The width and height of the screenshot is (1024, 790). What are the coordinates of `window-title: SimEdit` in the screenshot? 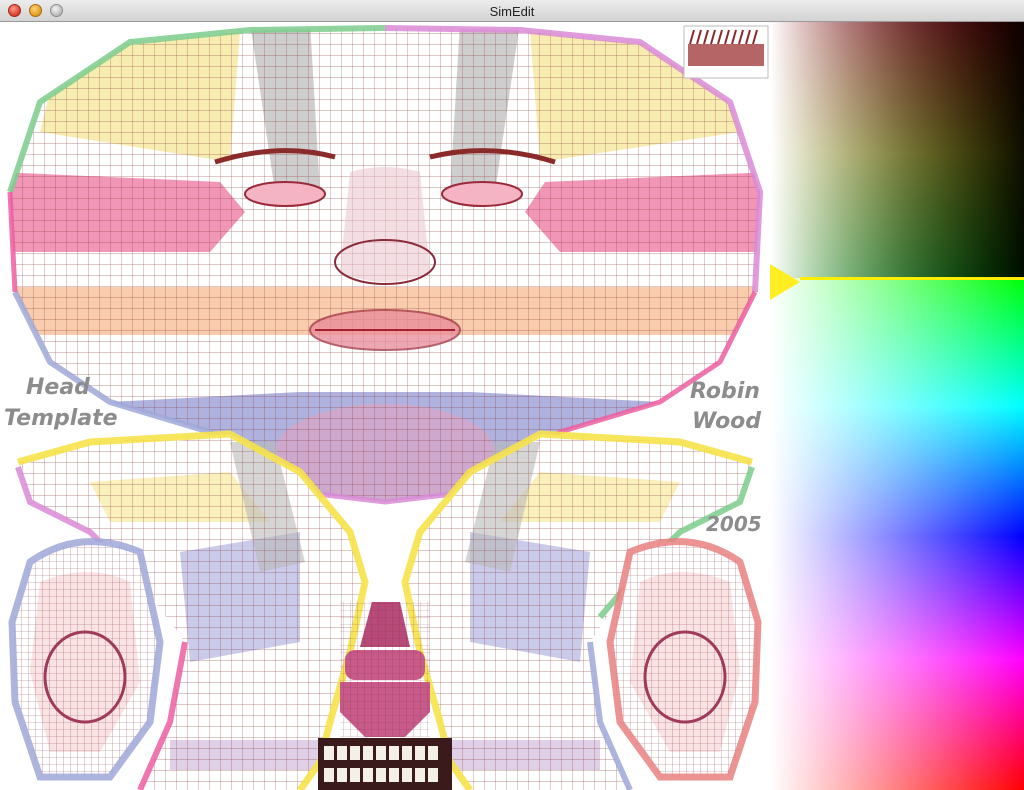 It's located at (512, 11).